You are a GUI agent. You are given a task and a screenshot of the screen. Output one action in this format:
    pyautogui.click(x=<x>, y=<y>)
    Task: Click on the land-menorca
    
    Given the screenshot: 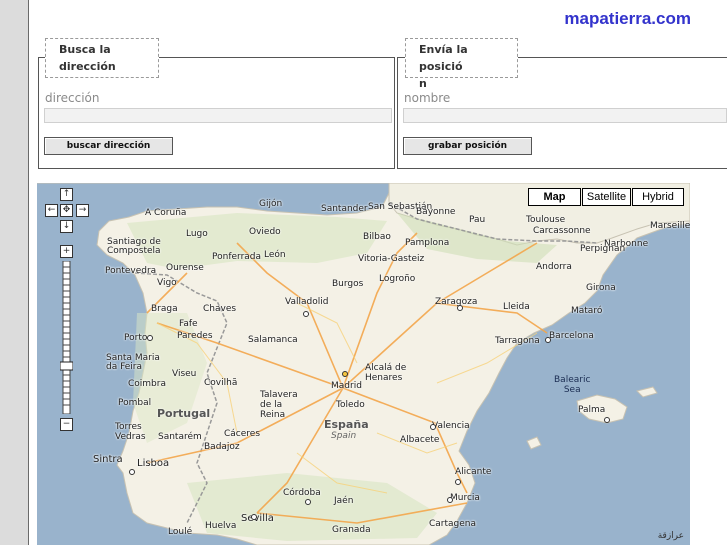 What is the action you would take?
    pyautogui.click(x=647, y=392)
    